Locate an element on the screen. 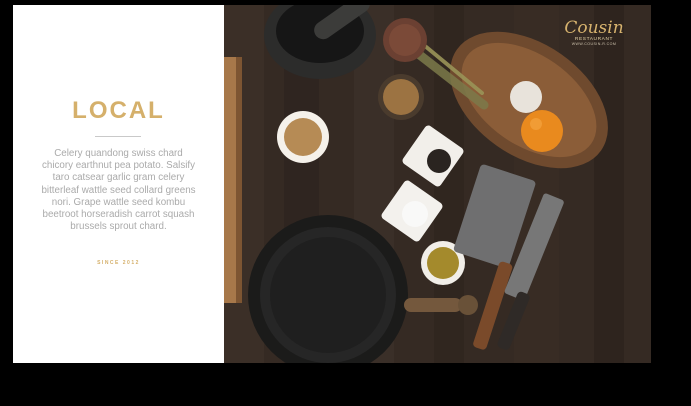  bottom-black-band is located at coordinates (345, 384).